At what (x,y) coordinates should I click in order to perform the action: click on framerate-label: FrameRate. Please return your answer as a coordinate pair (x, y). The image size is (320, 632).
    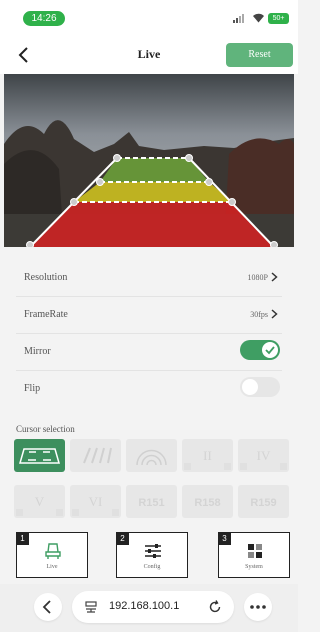
    Looking at the image, I should click on (46, 314).